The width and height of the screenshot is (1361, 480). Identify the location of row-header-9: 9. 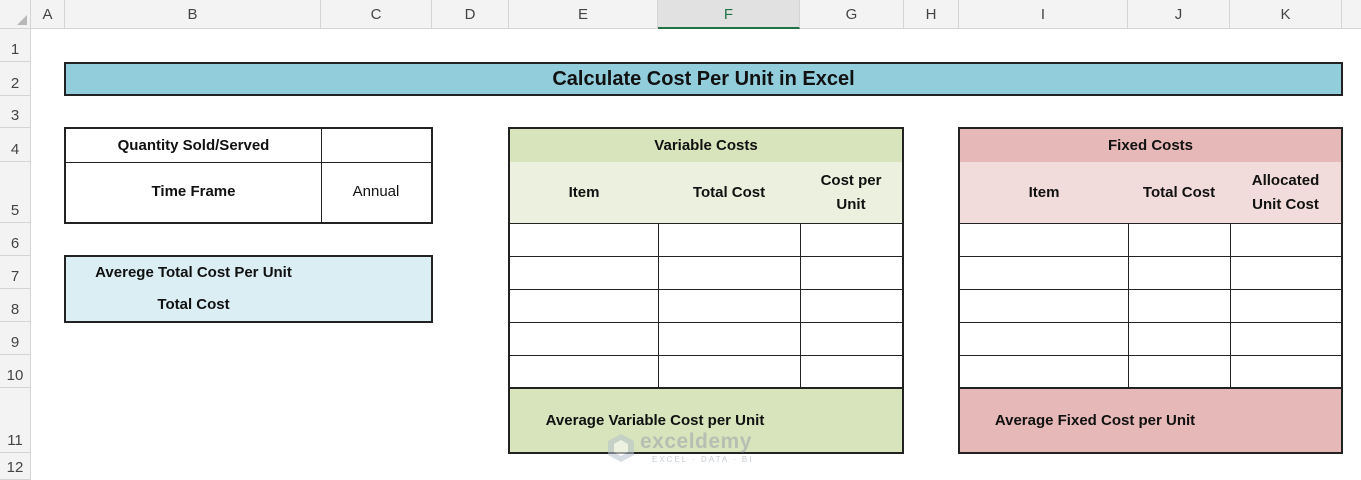
(15, 338).